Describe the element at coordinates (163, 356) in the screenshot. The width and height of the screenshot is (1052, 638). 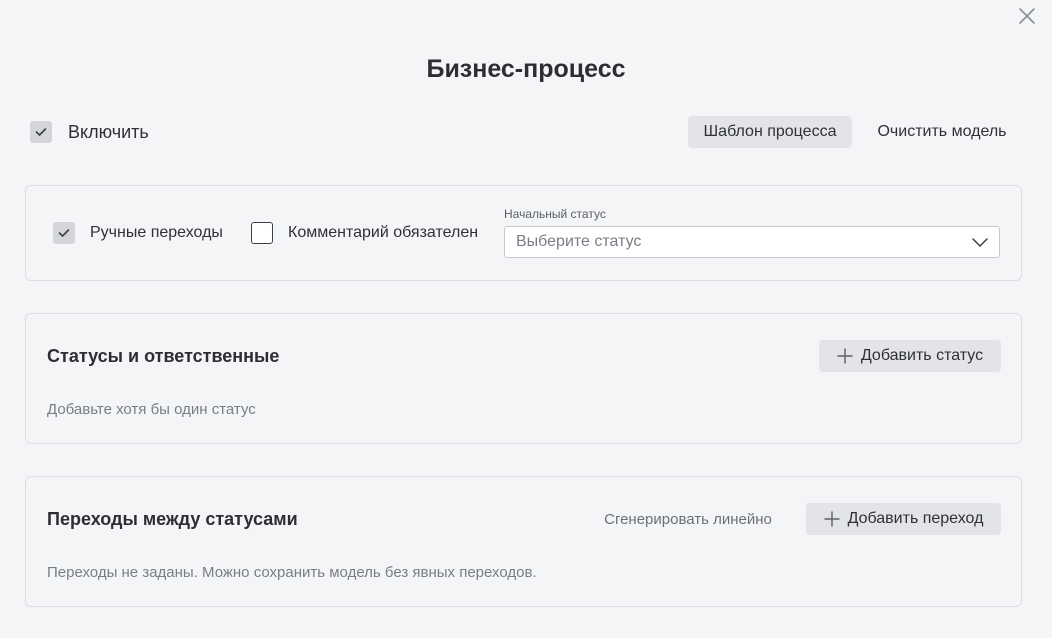
I see `statuses-title: Статусы и ответственные` at that location.